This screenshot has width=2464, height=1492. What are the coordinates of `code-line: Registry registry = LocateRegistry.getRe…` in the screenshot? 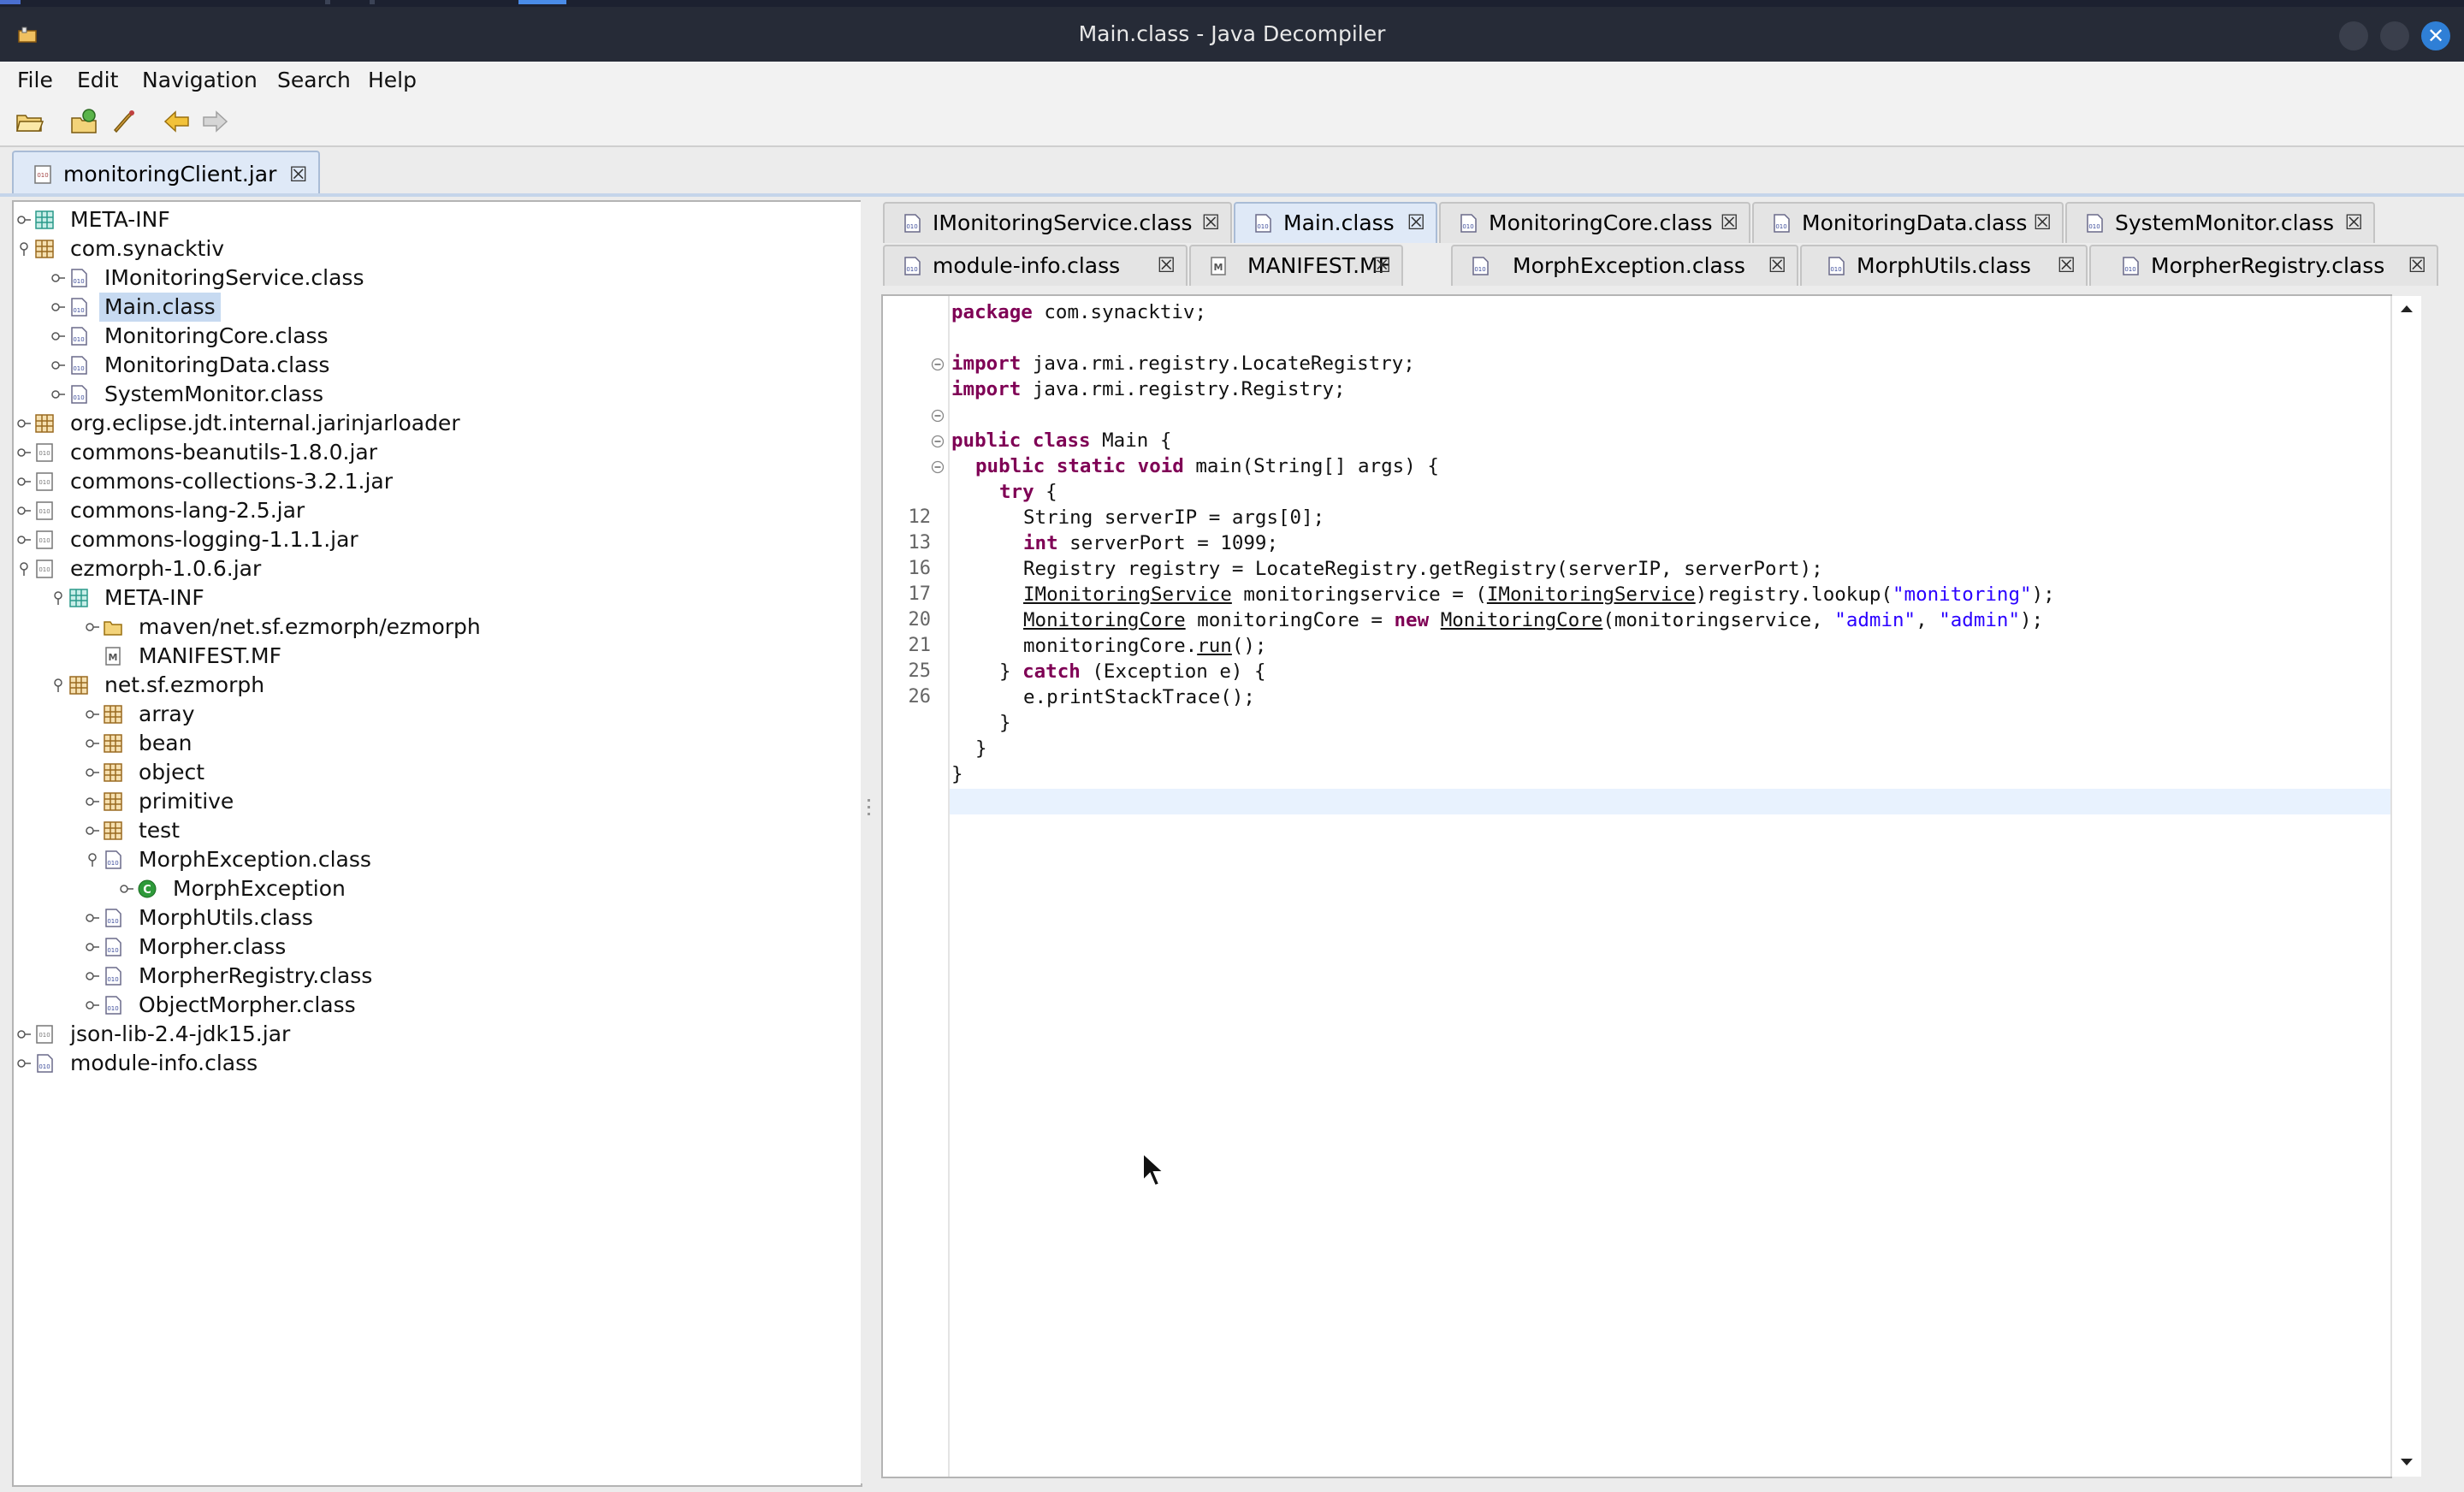 It's located at (1423, 569).